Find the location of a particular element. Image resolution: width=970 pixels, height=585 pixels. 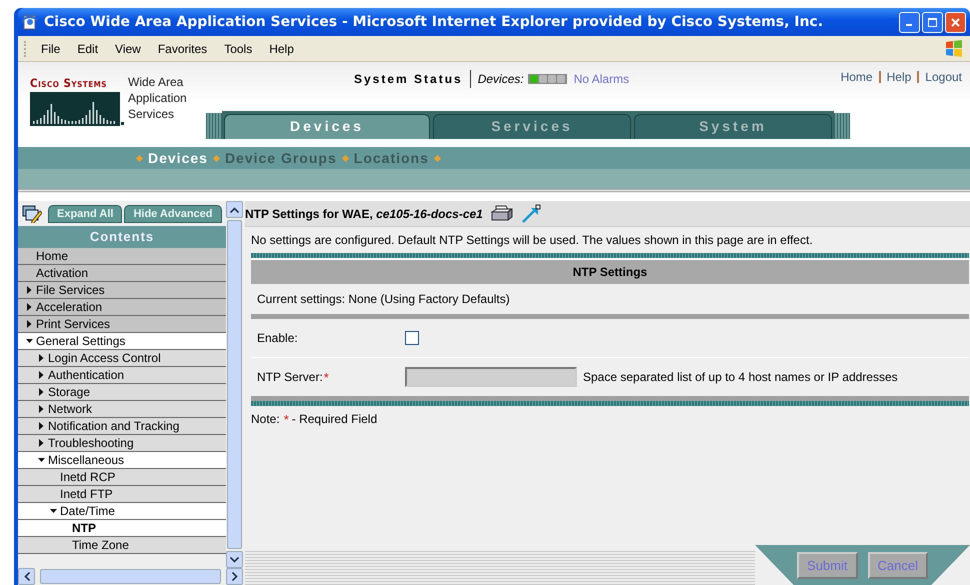

windows-flag-icon is located at coordinates (954, 48).